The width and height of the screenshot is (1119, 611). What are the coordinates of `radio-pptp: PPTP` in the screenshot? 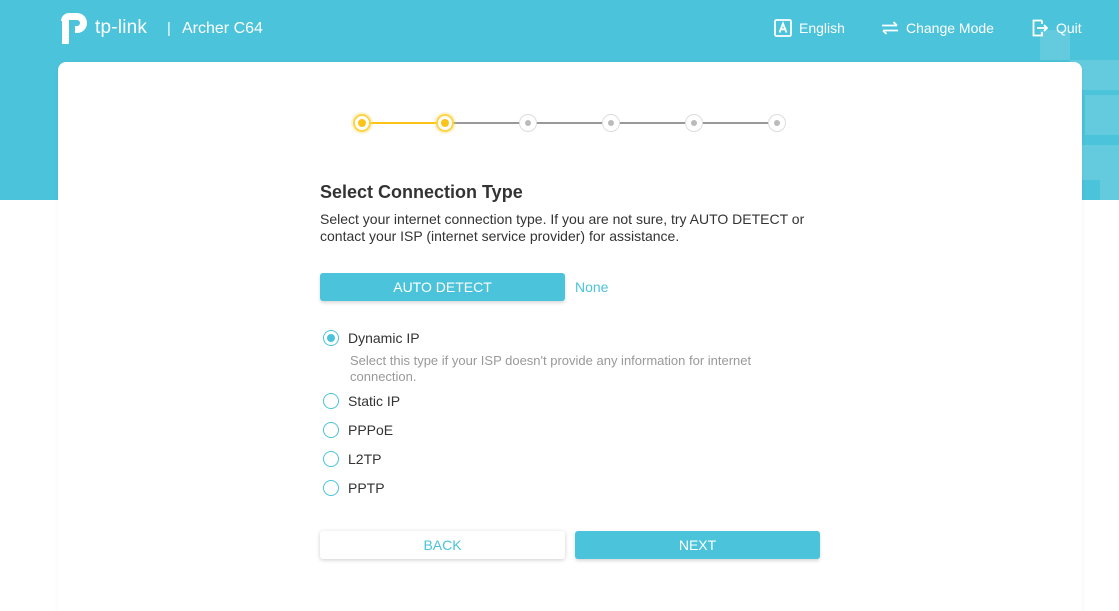 It's located at (354, 488).